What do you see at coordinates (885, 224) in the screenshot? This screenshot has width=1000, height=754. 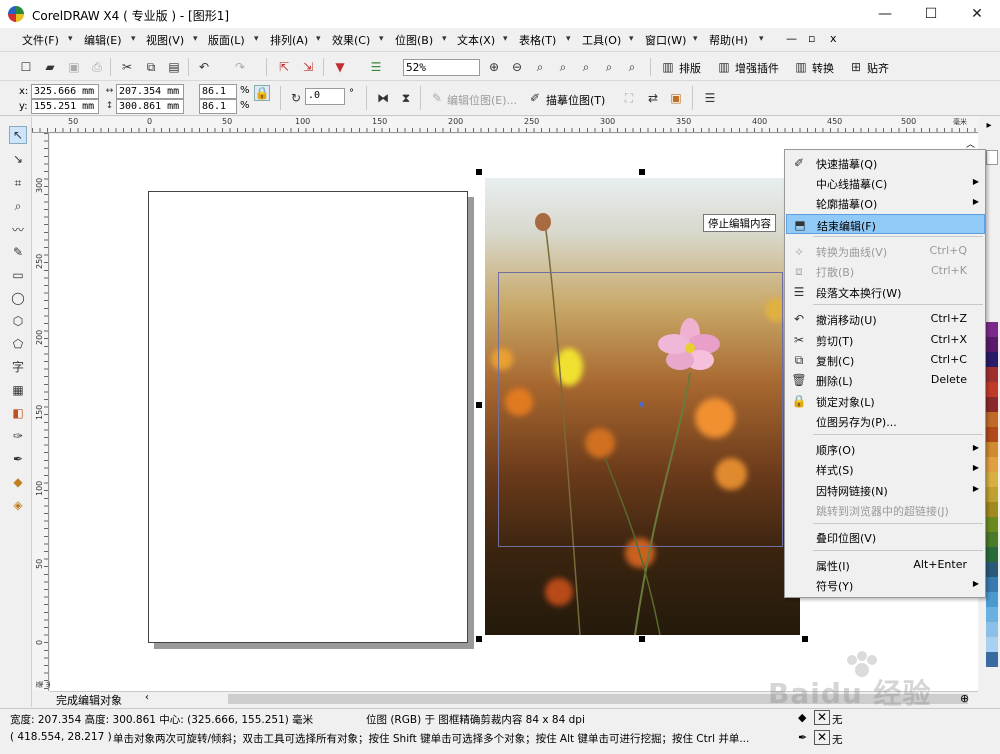 I see `menu-item-finish-edit: ⬒ 结束编辑(F)` at bounding box center [885, 224].